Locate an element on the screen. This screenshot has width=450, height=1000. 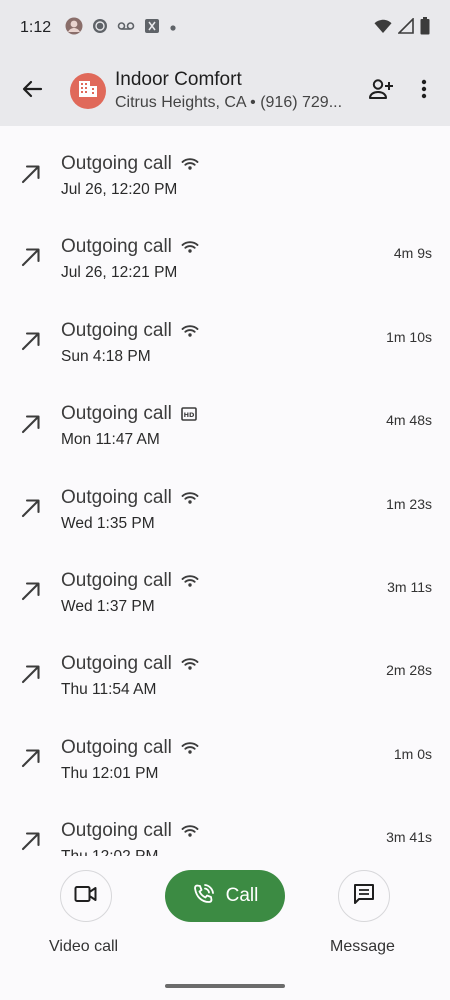
status-time: 1:12 is located at coordinates (36, 27).